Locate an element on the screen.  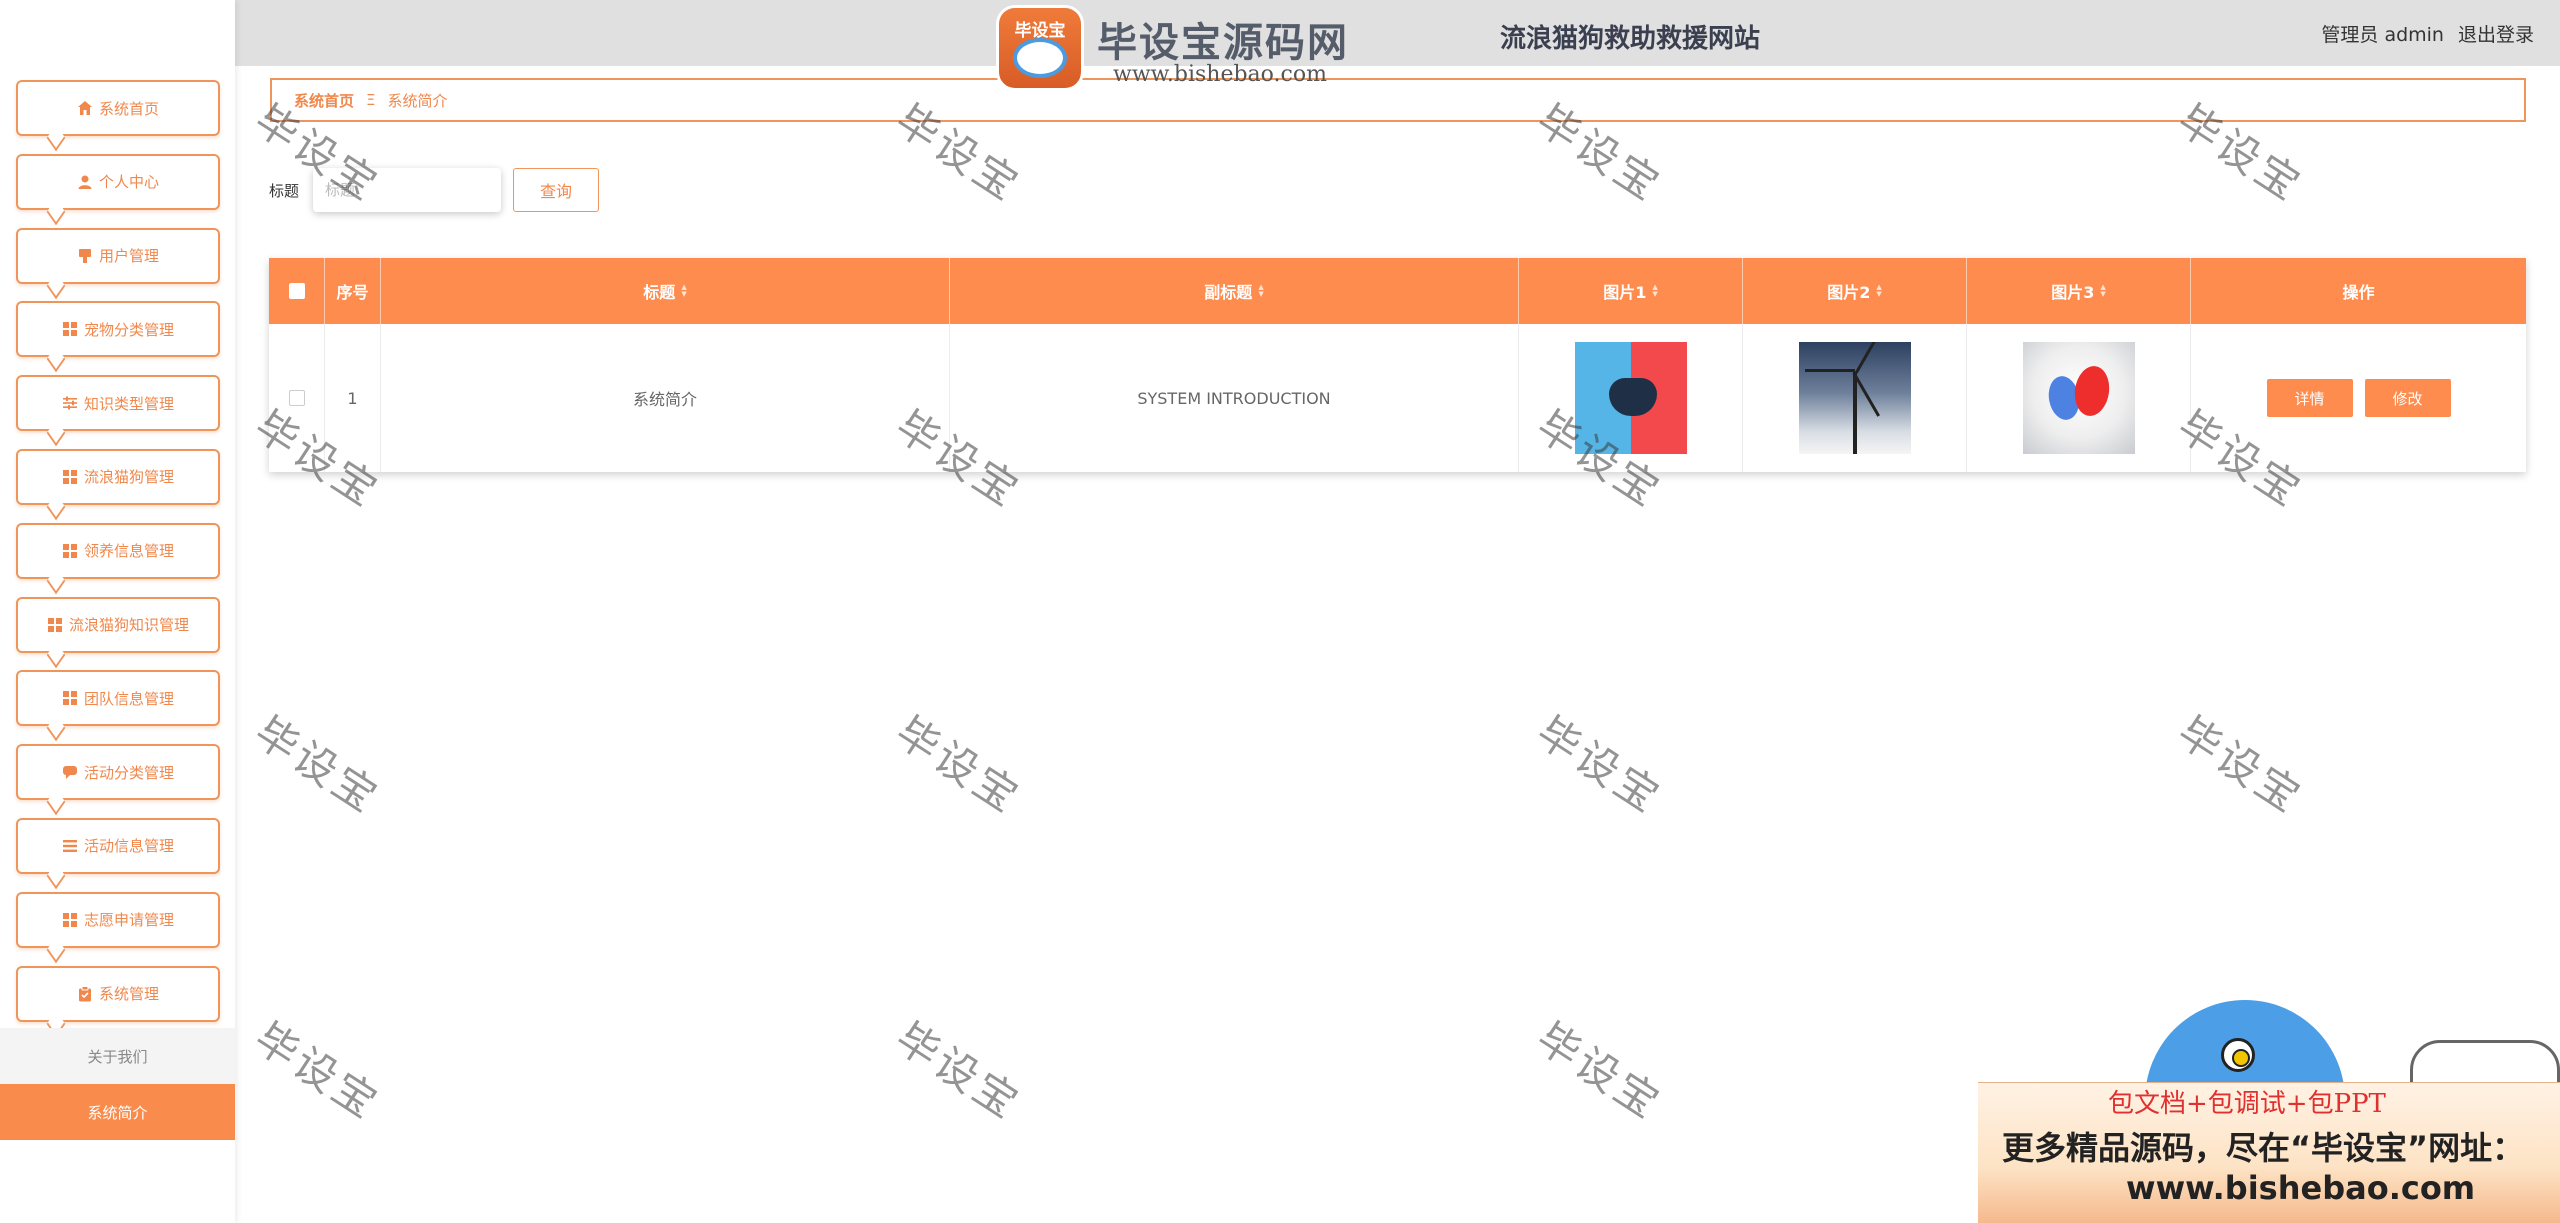
sidebar-subitem-intro: 系统简介 is located at coordinates (117, 1112).